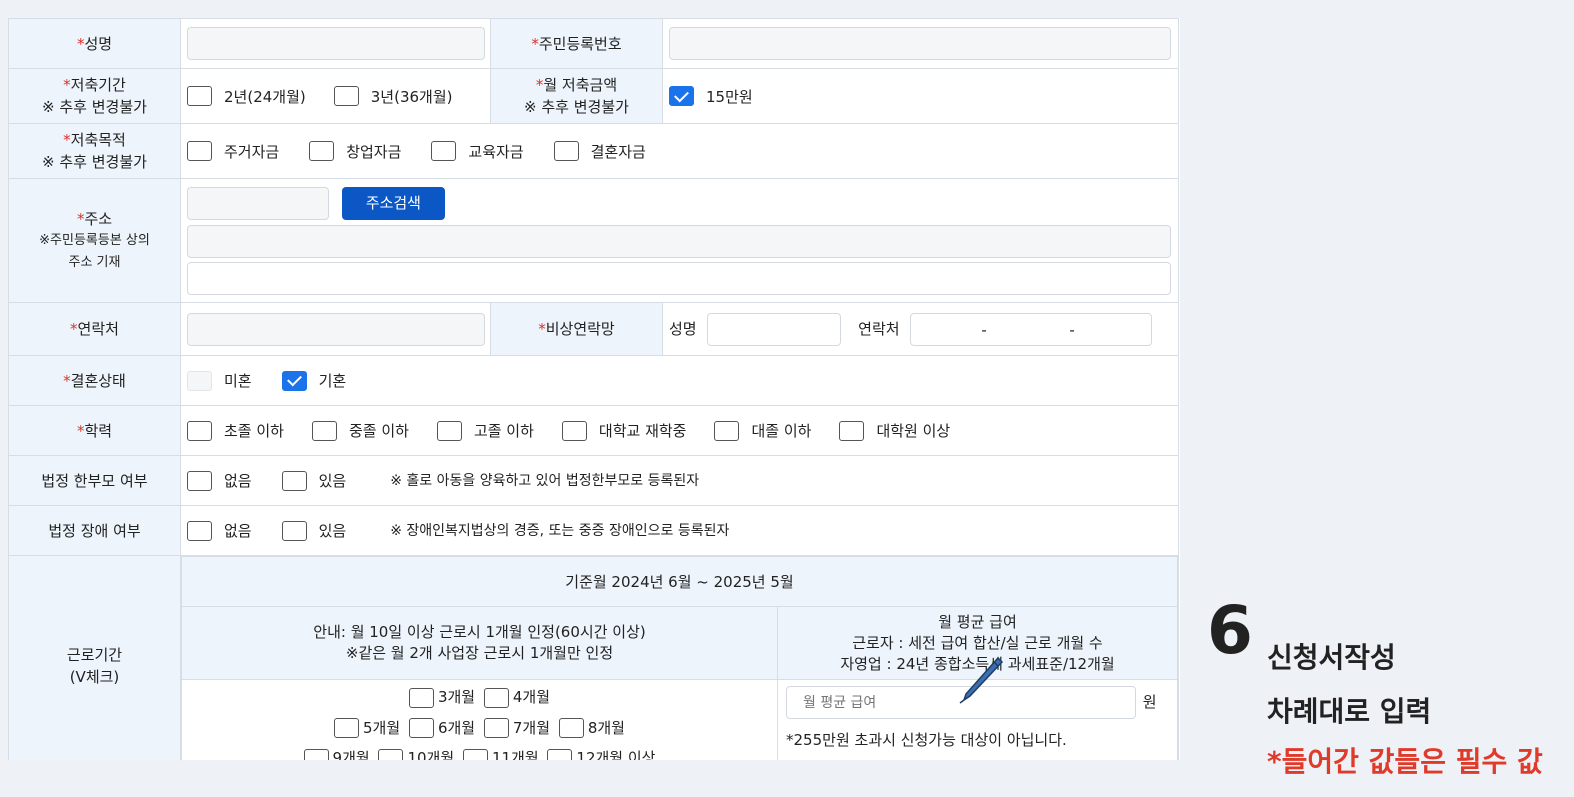 Image resolution: width=1574 pixels, height=797 pixels. Describe the element at coordinates (441, 728) in the screenshot. I see `month-6-checkbox: 6개월` at that location.